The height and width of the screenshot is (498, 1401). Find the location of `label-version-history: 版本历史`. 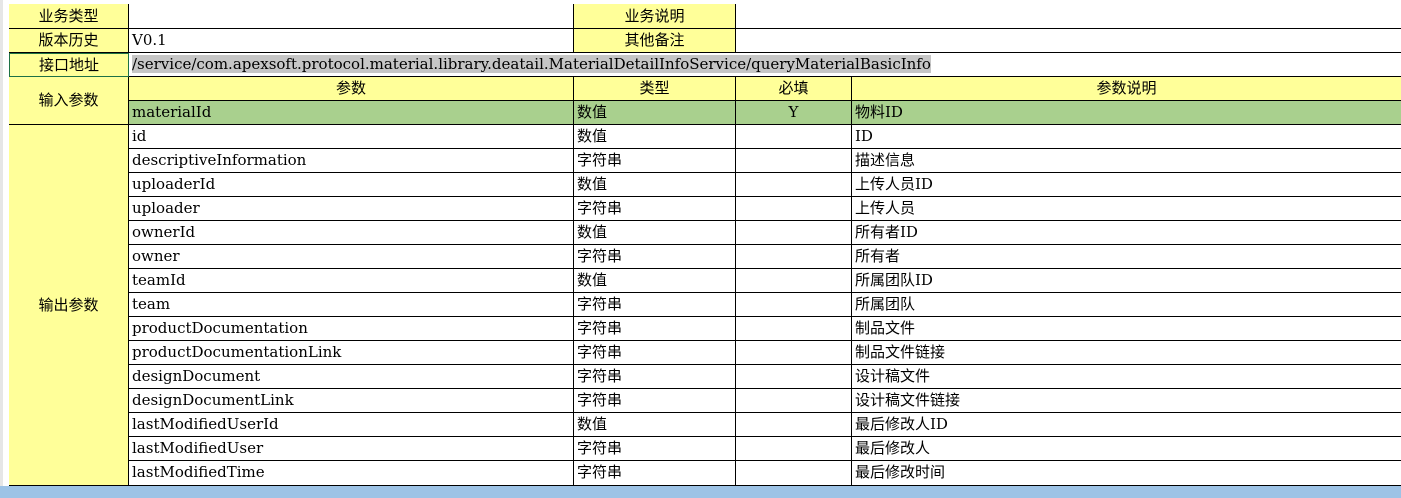

label-version-history: 版本历史 is located at coordinates (69, 41).